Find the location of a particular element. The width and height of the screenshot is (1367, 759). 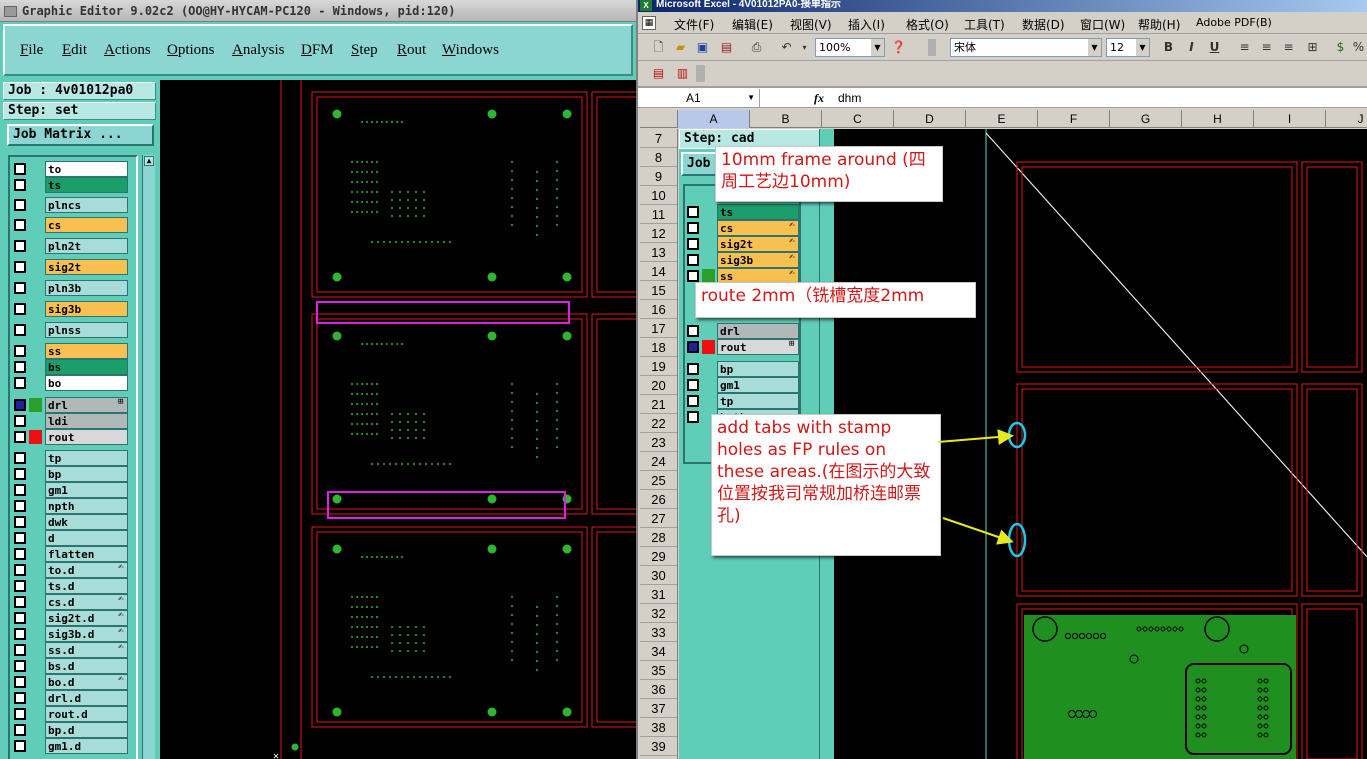

layer-row-plnss: plnss is located at coordinates (75, 330).